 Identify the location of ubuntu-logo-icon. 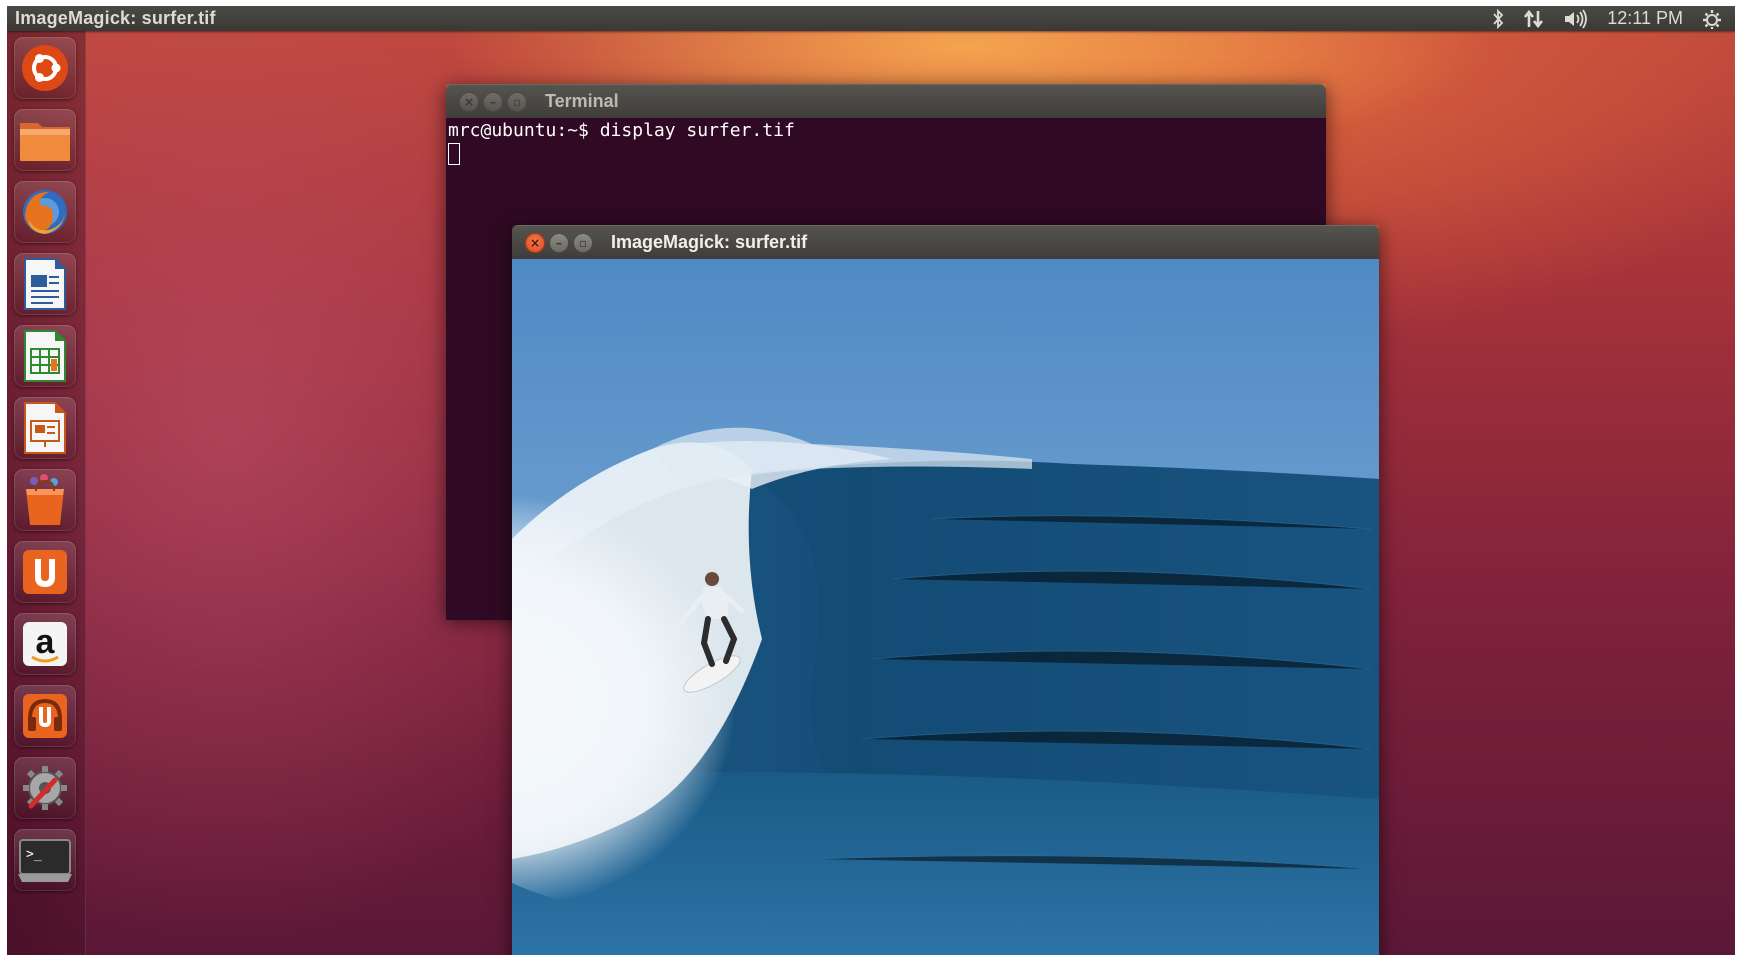
(45, 68).